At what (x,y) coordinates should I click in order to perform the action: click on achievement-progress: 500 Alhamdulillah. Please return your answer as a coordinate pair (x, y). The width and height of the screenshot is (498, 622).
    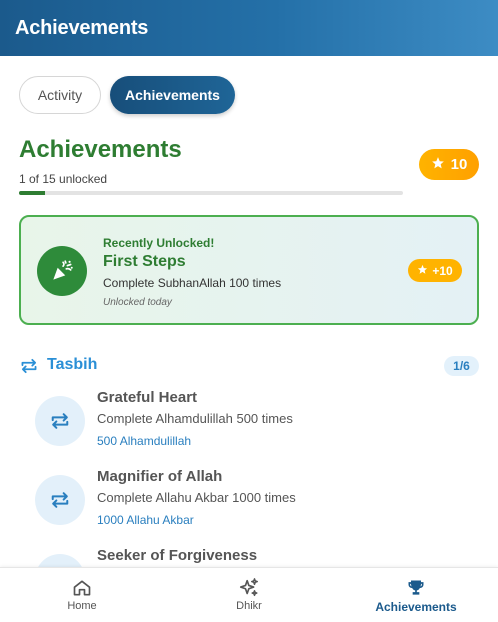
    Looking at the image, I should click on (144, 441).